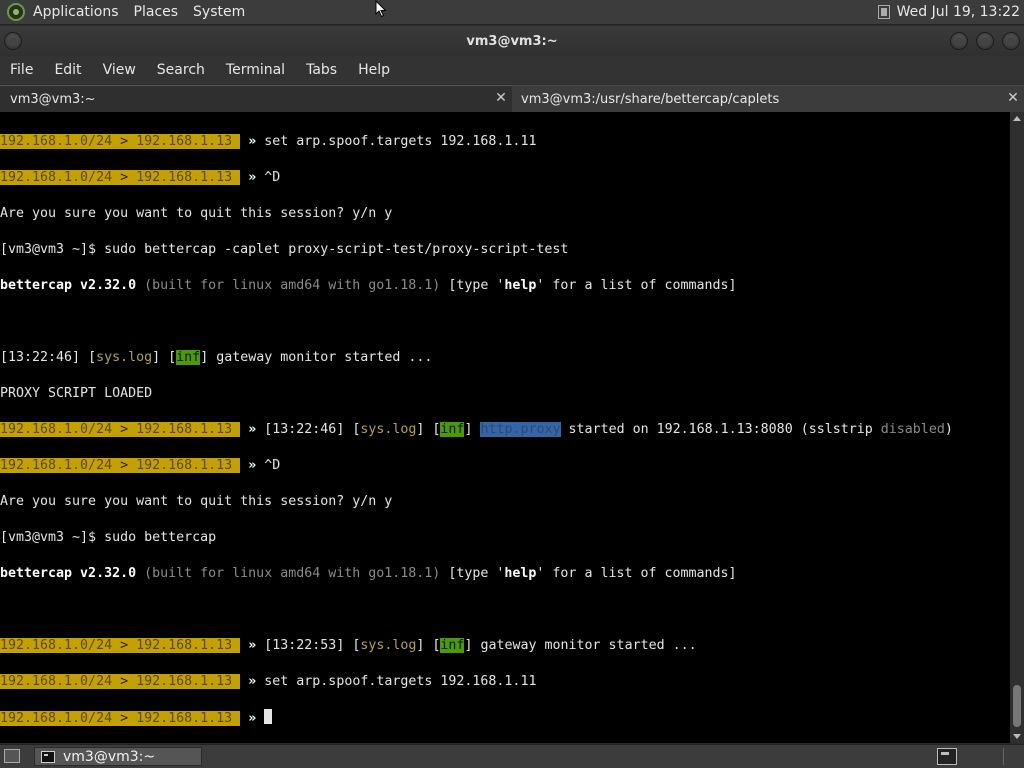  What do you see at coordinates (255, 70) in the screenshot?
I see `menu-terminal: Terminal` at bounding box center [255, 70].